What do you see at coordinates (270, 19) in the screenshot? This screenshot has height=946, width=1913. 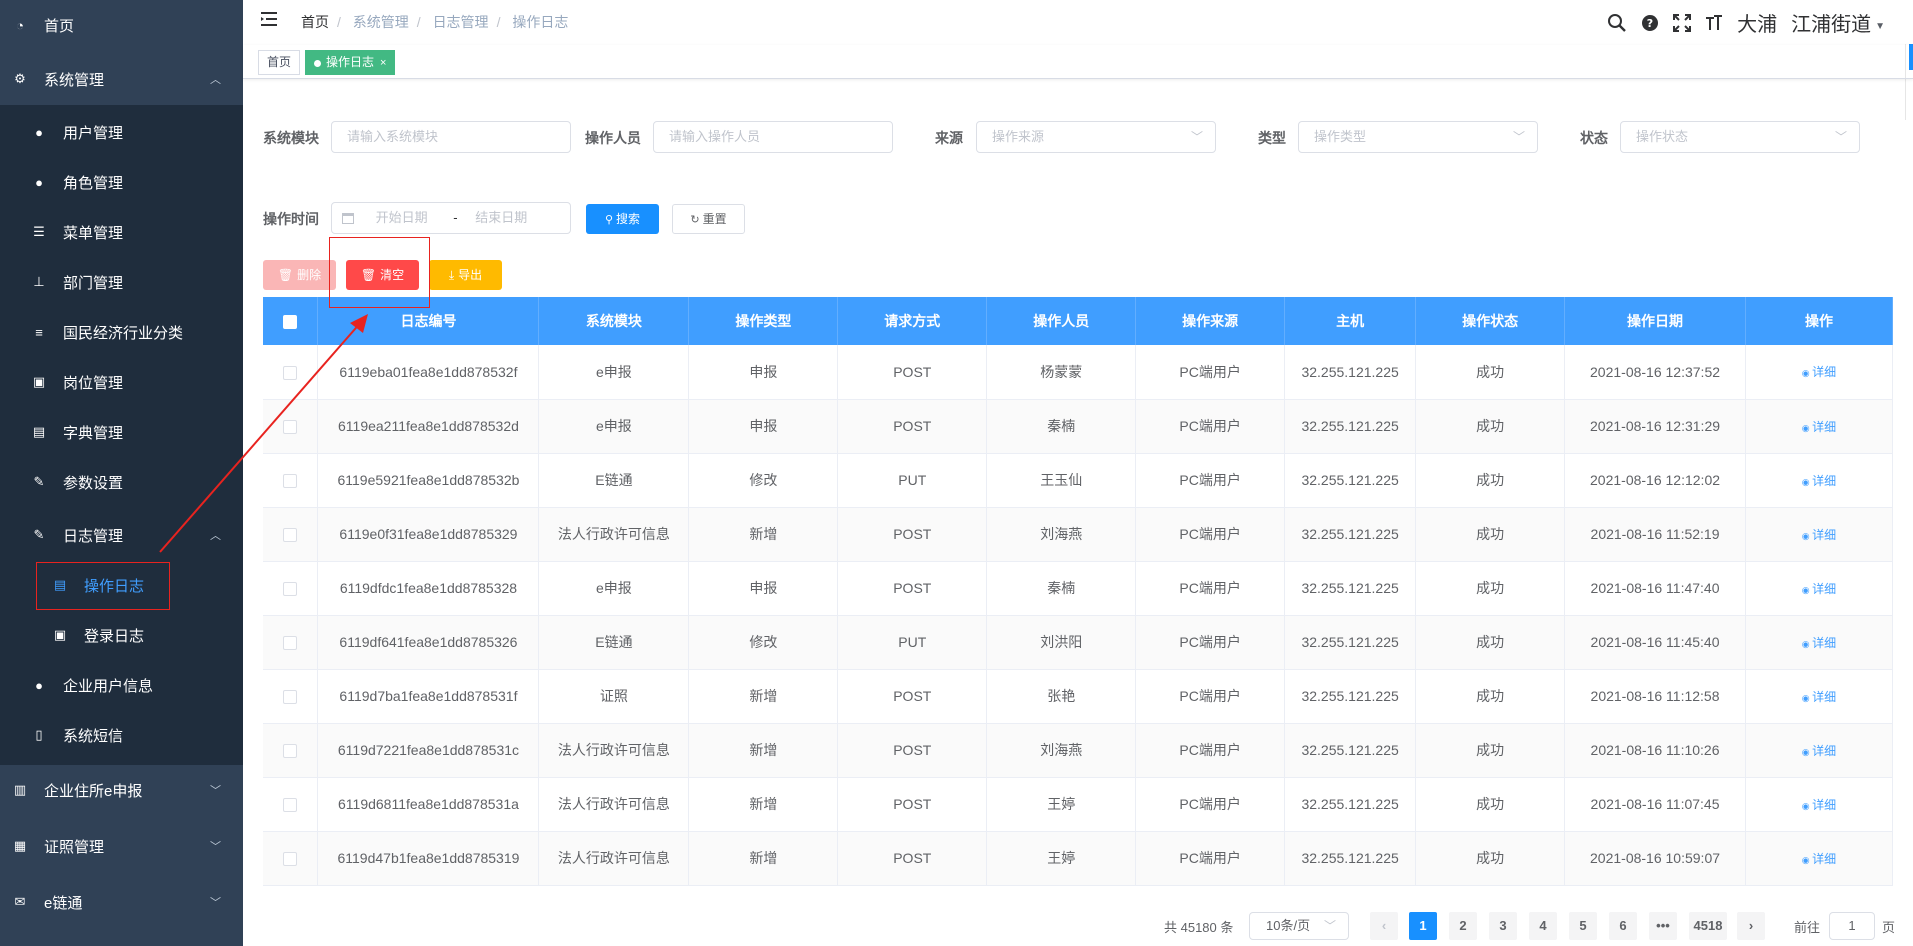 I see `hamburger-icon` at bounding box center [270, 19].